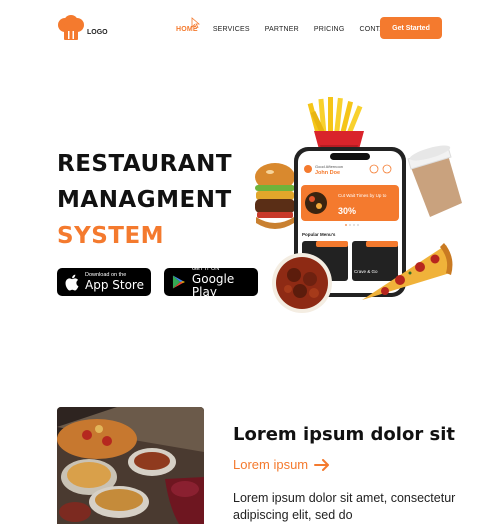 The height and width of the screenshot is (524, 496). I want to click on hero-title-line-2: MANAGMENT, so click(144, 200).